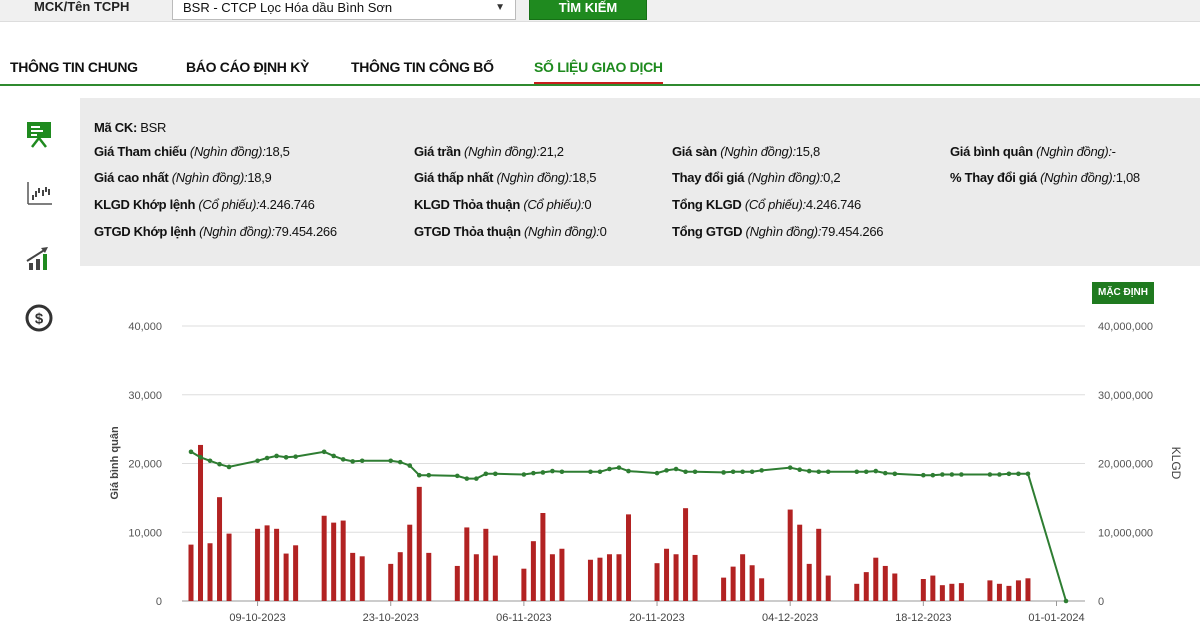  I want to click on tab-periodic-reports: BÁO CÁO ĐỊNH KỲ, so click(247, 70).